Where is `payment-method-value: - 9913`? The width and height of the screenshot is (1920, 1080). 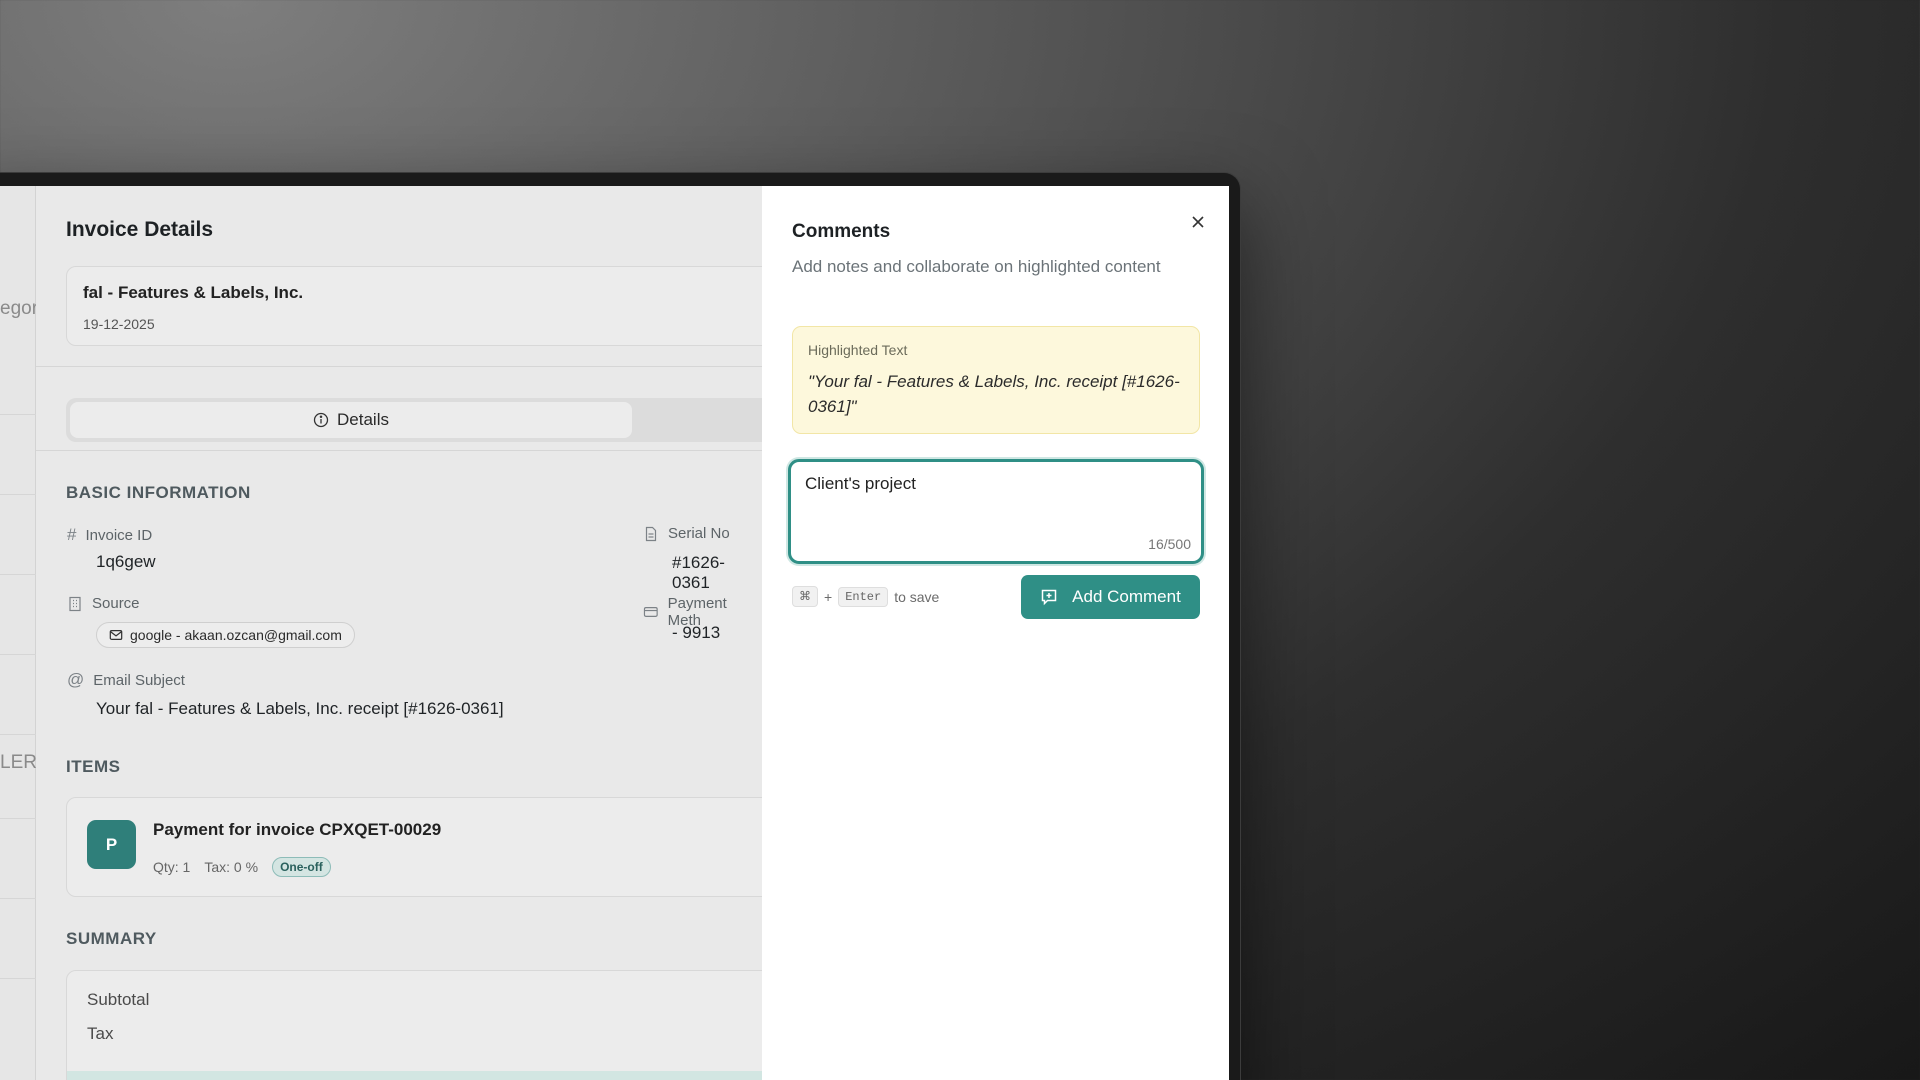 payment-method-value: - 9913 is located at coordinates (696, 632).